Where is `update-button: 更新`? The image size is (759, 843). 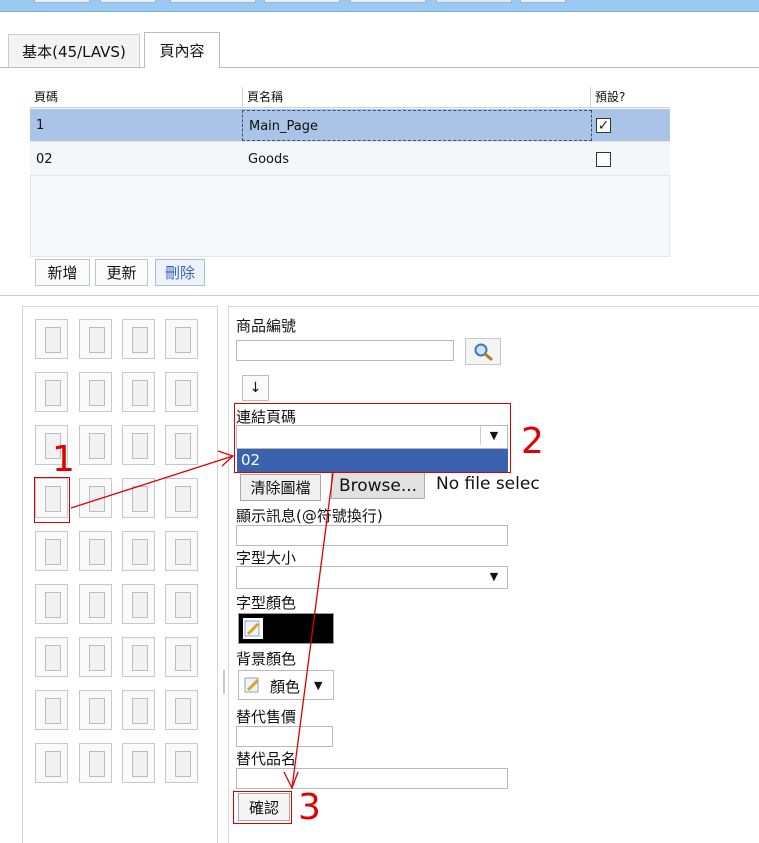 update-button: 更新 is located at coordinates (121, 272).